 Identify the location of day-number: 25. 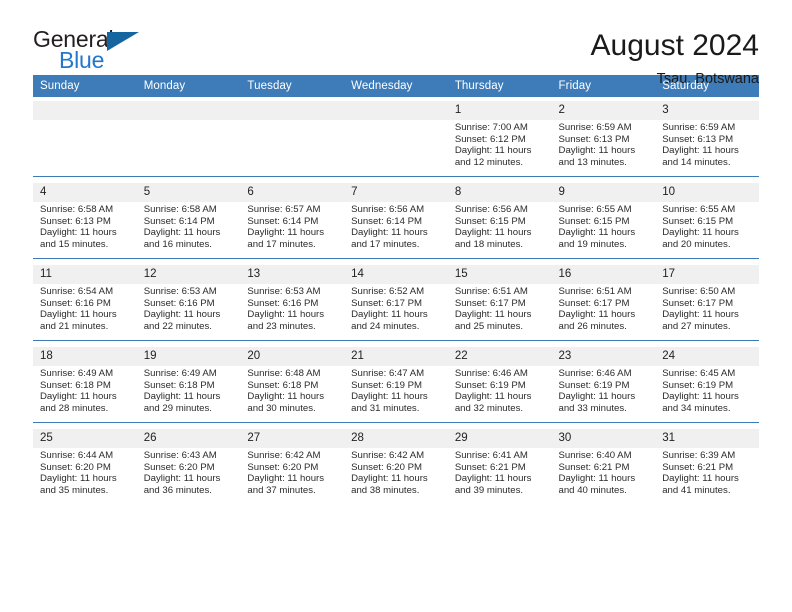
(85, 438).